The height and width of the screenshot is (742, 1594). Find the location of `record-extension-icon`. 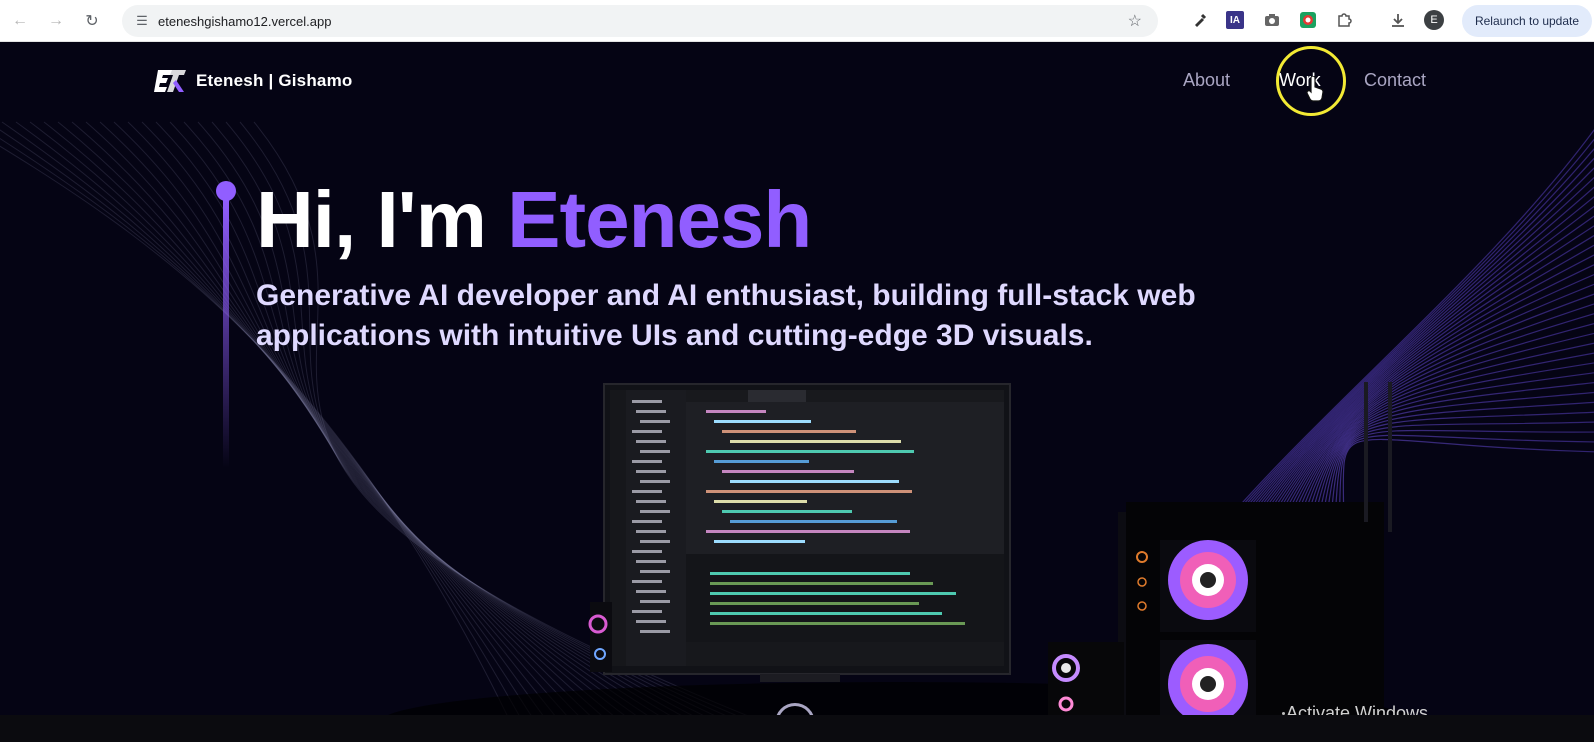

record-extension-icon is located at coordinates (1308, 20).